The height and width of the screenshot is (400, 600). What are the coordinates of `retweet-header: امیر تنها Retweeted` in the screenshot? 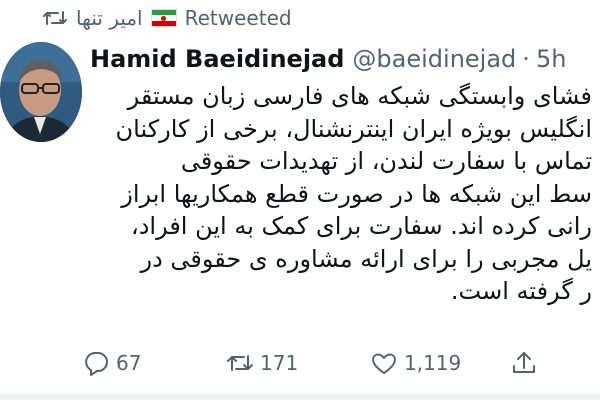 It's located at (167, 18).